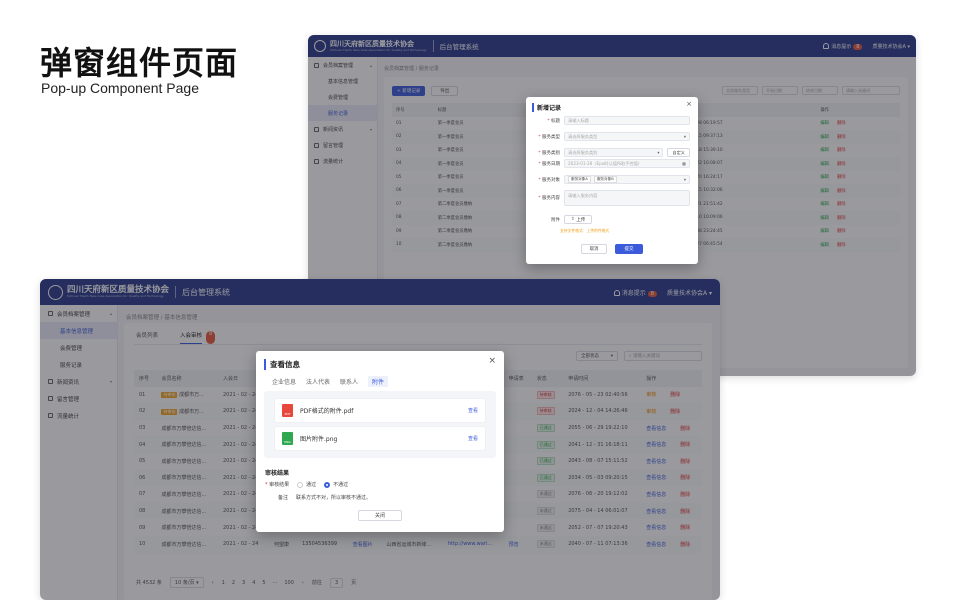 The height and width of the screenshot is (600, 960). What do you see at coordinates (334, 498) in the screenshot?
I see `note-text: 联系方式不对，所以审核不通过。` at bounding box center [334, 498].